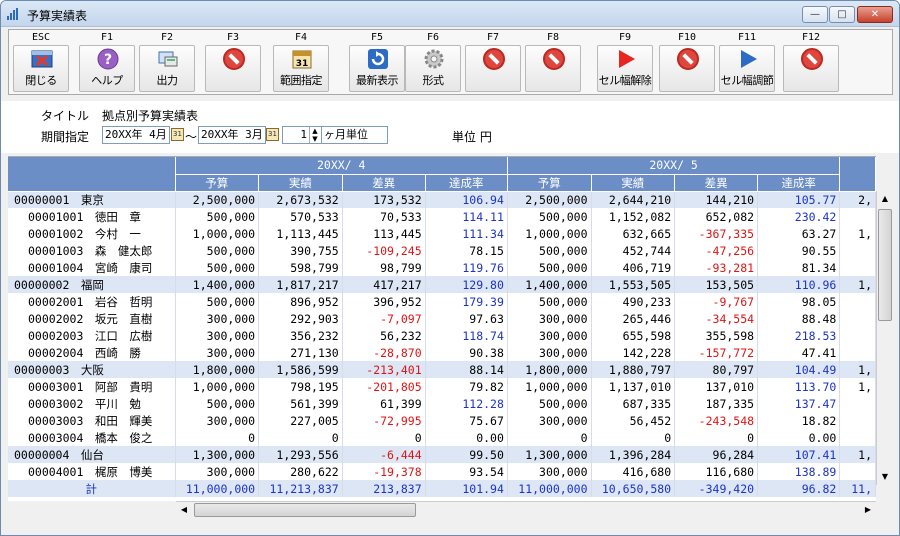 The height and width of the screenshot is (536, 900). What do you see at coordinates (384, 488) in the screenshot?
I see `total-cell: 213,837` at bounding box center [384, 488].